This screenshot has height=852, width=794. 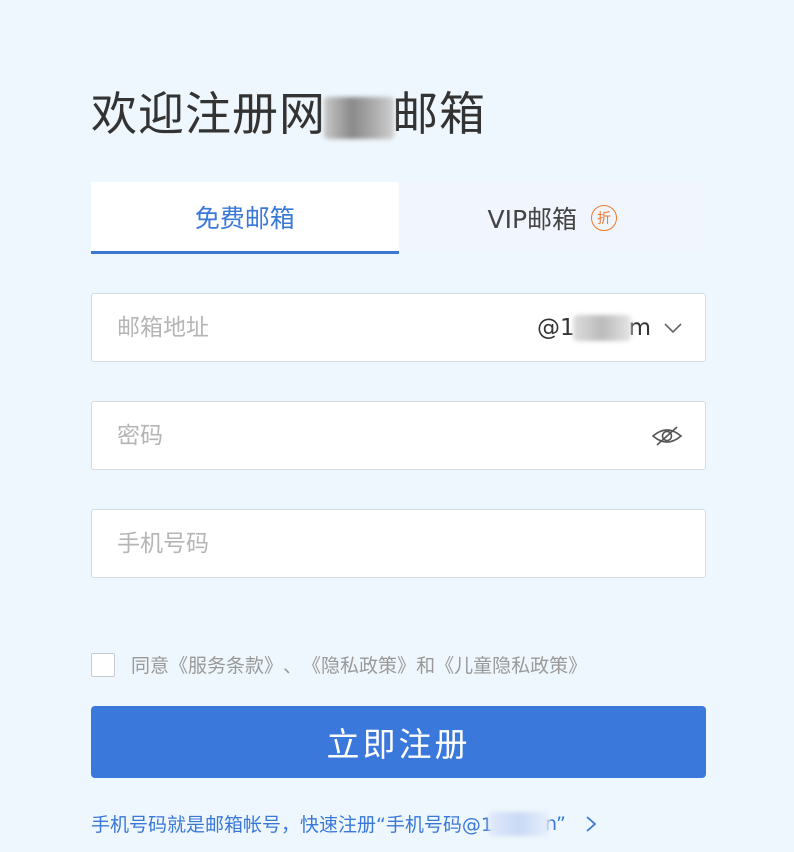 I want to click on child-privacy-policy-link: 《儿童隐私政策》, so click(x=511, y=664).